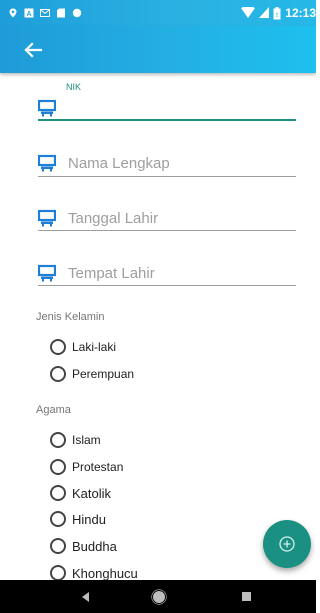 This screenshot has width=320, height=613. I want to click on nik-field: NIK, so click(167, 101).